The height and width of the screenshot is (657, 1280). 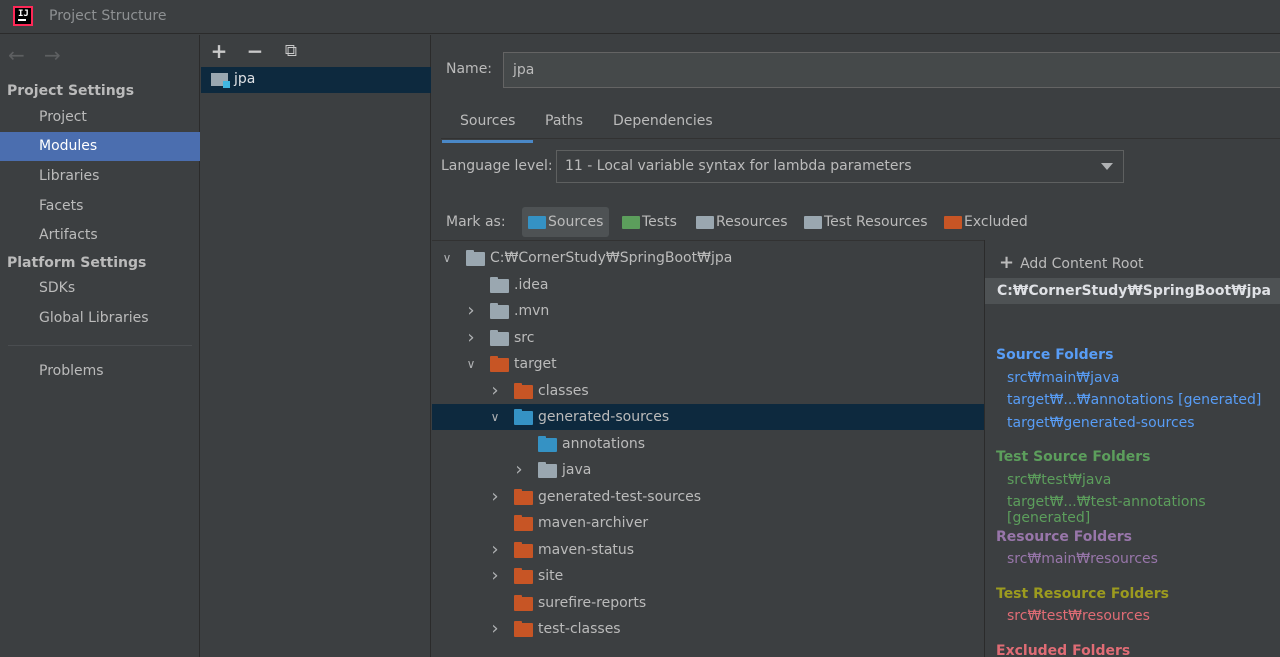 What do you see at coordinates (100, 146) in the screenshot?
I see `sidebar-item-modules: Modules` at bounding box center [100, 146].